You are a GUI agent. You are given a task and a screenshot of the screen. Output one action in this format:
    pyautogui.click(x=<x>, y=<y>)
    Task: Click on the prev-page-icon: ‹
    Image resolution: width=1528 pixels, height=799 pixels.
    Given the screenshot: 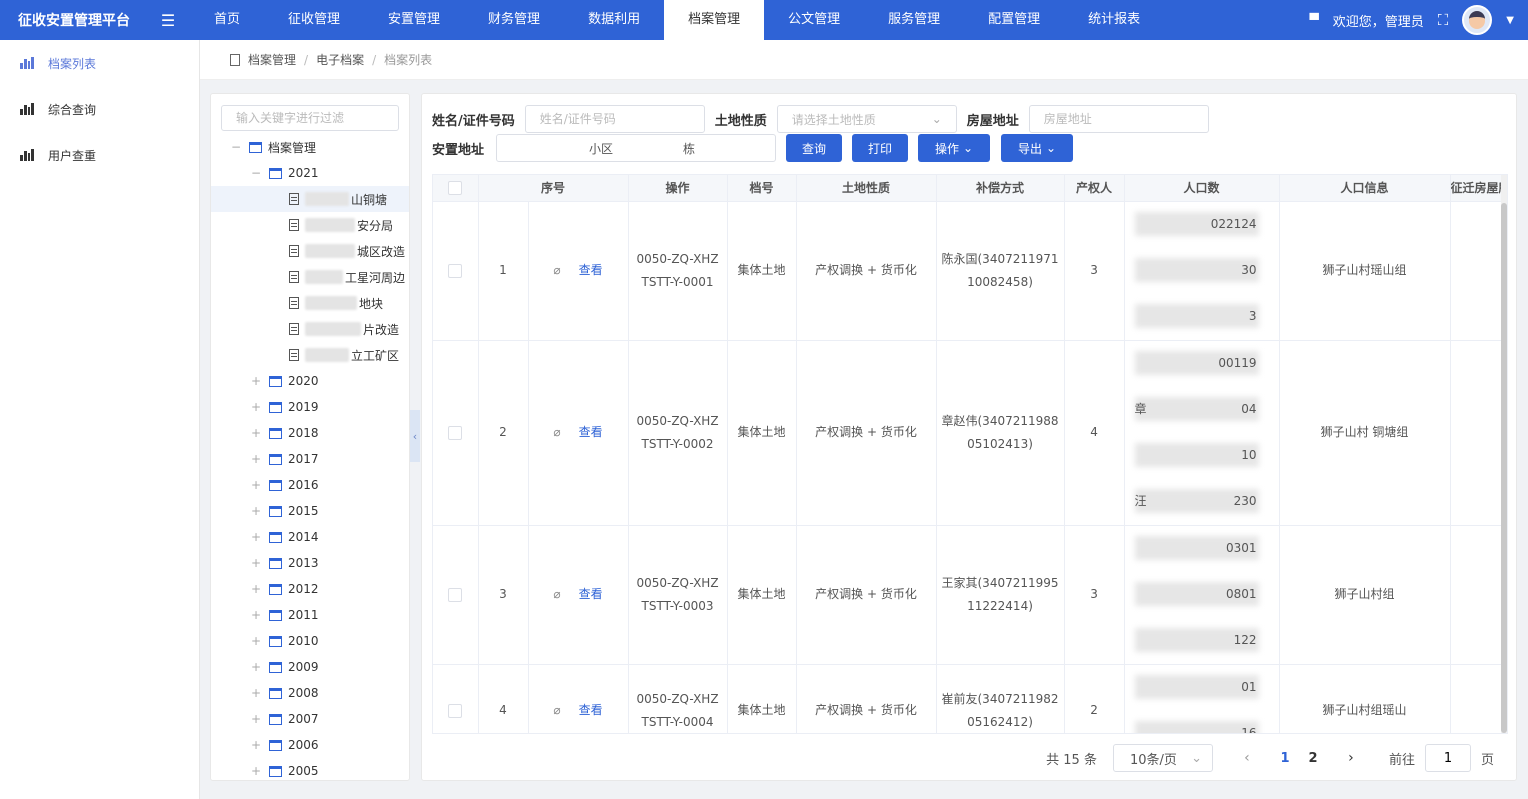 What is the action you would take?
    pyautogui.click(x=1247, y=758)
    